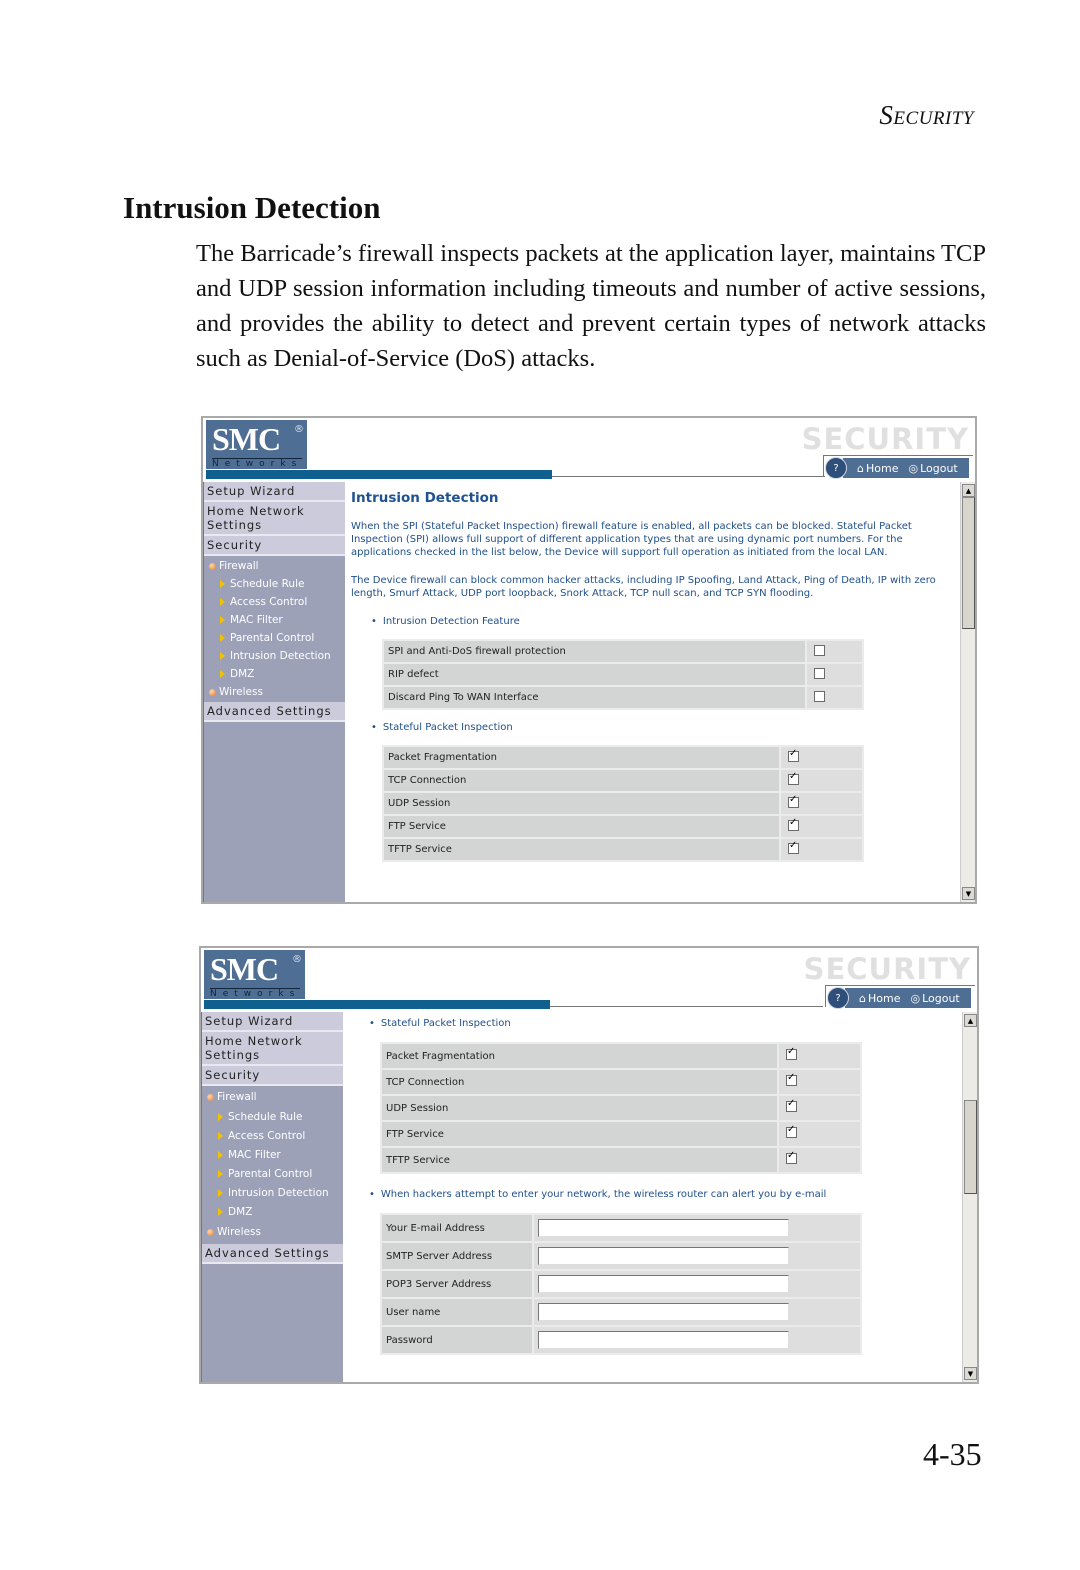 This screenshot has height=1570, width=1080. What do you see at coordinates (915, 998) in the screenshot?
I see `logout-icon: ◎` at bounding box center [915, 998].